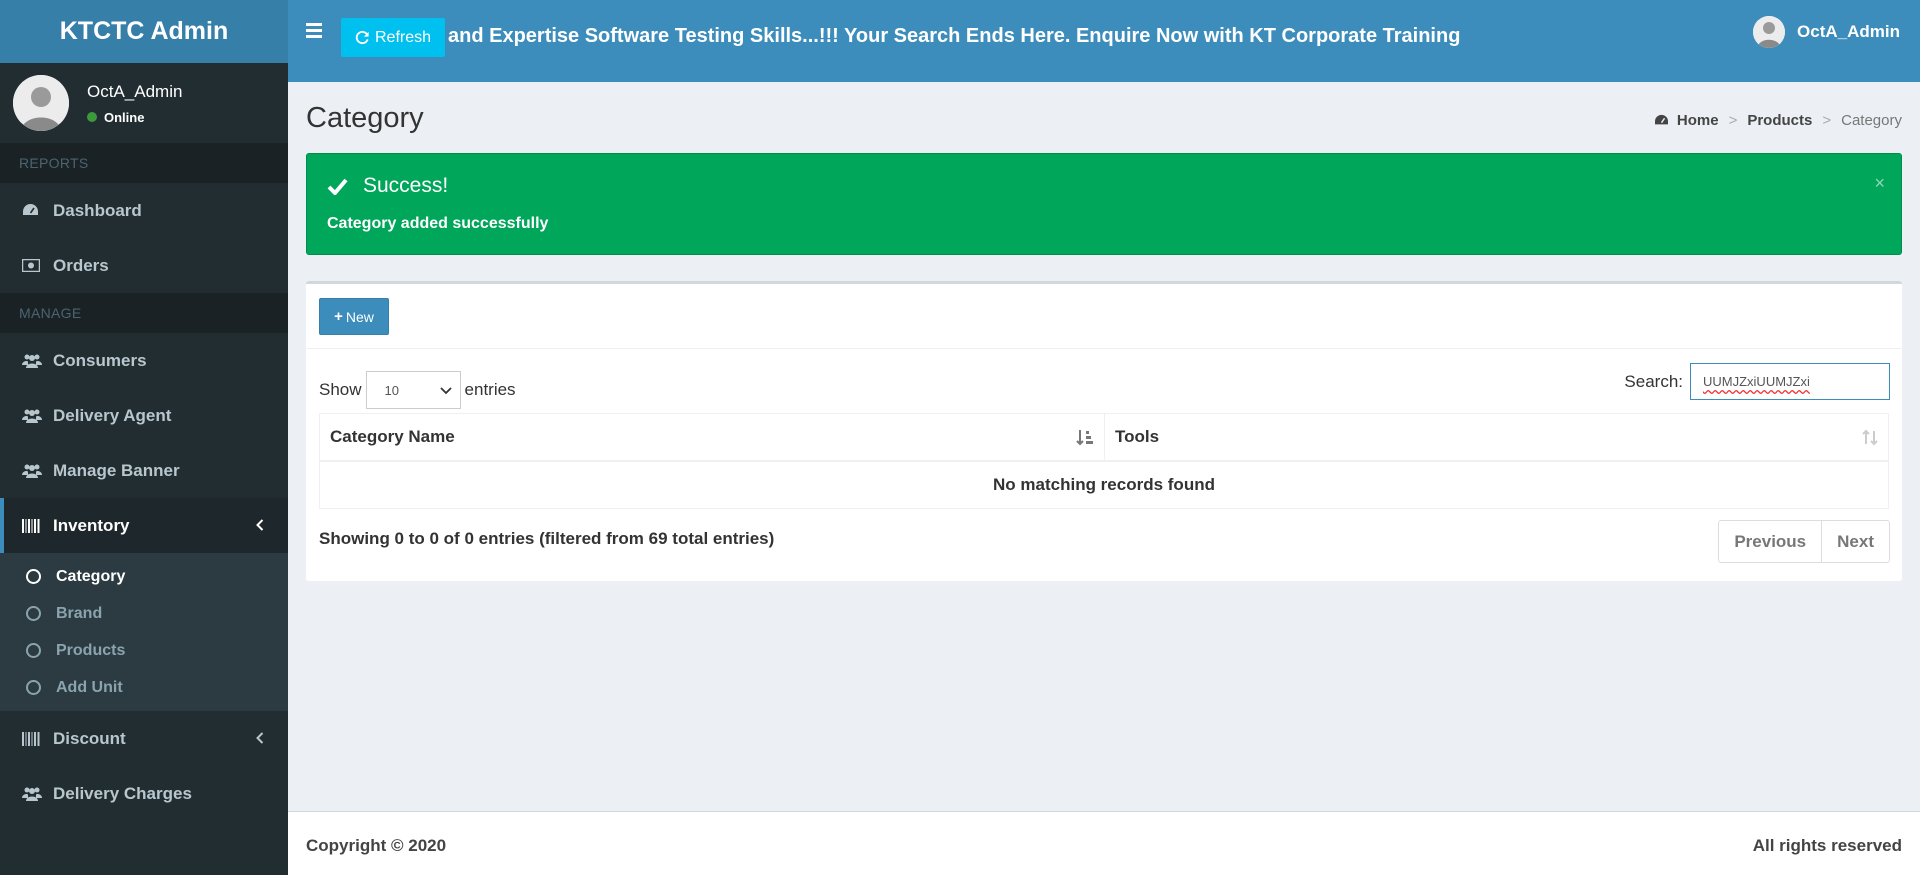 The width and height of the screenshot is (1920, 875). I want to click on sidebar-item-delivery-agent: Delivery Agent, so click(144, 415).